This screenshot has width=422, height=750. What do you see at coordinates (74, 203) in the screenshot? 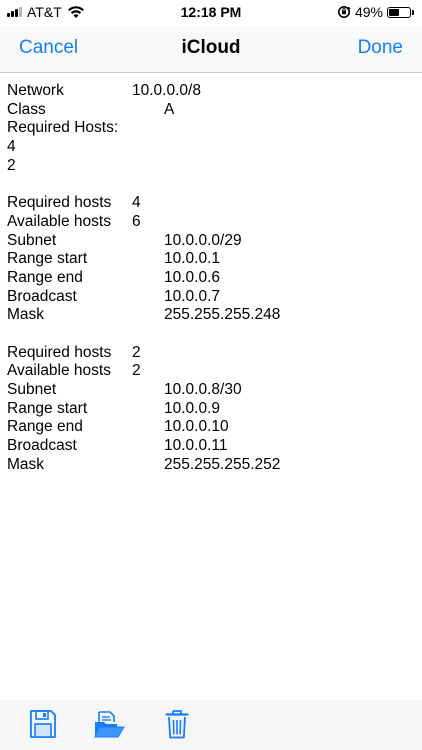
I see `required-hosts-row: Required hosts 4` at bounding box center [74, 203].